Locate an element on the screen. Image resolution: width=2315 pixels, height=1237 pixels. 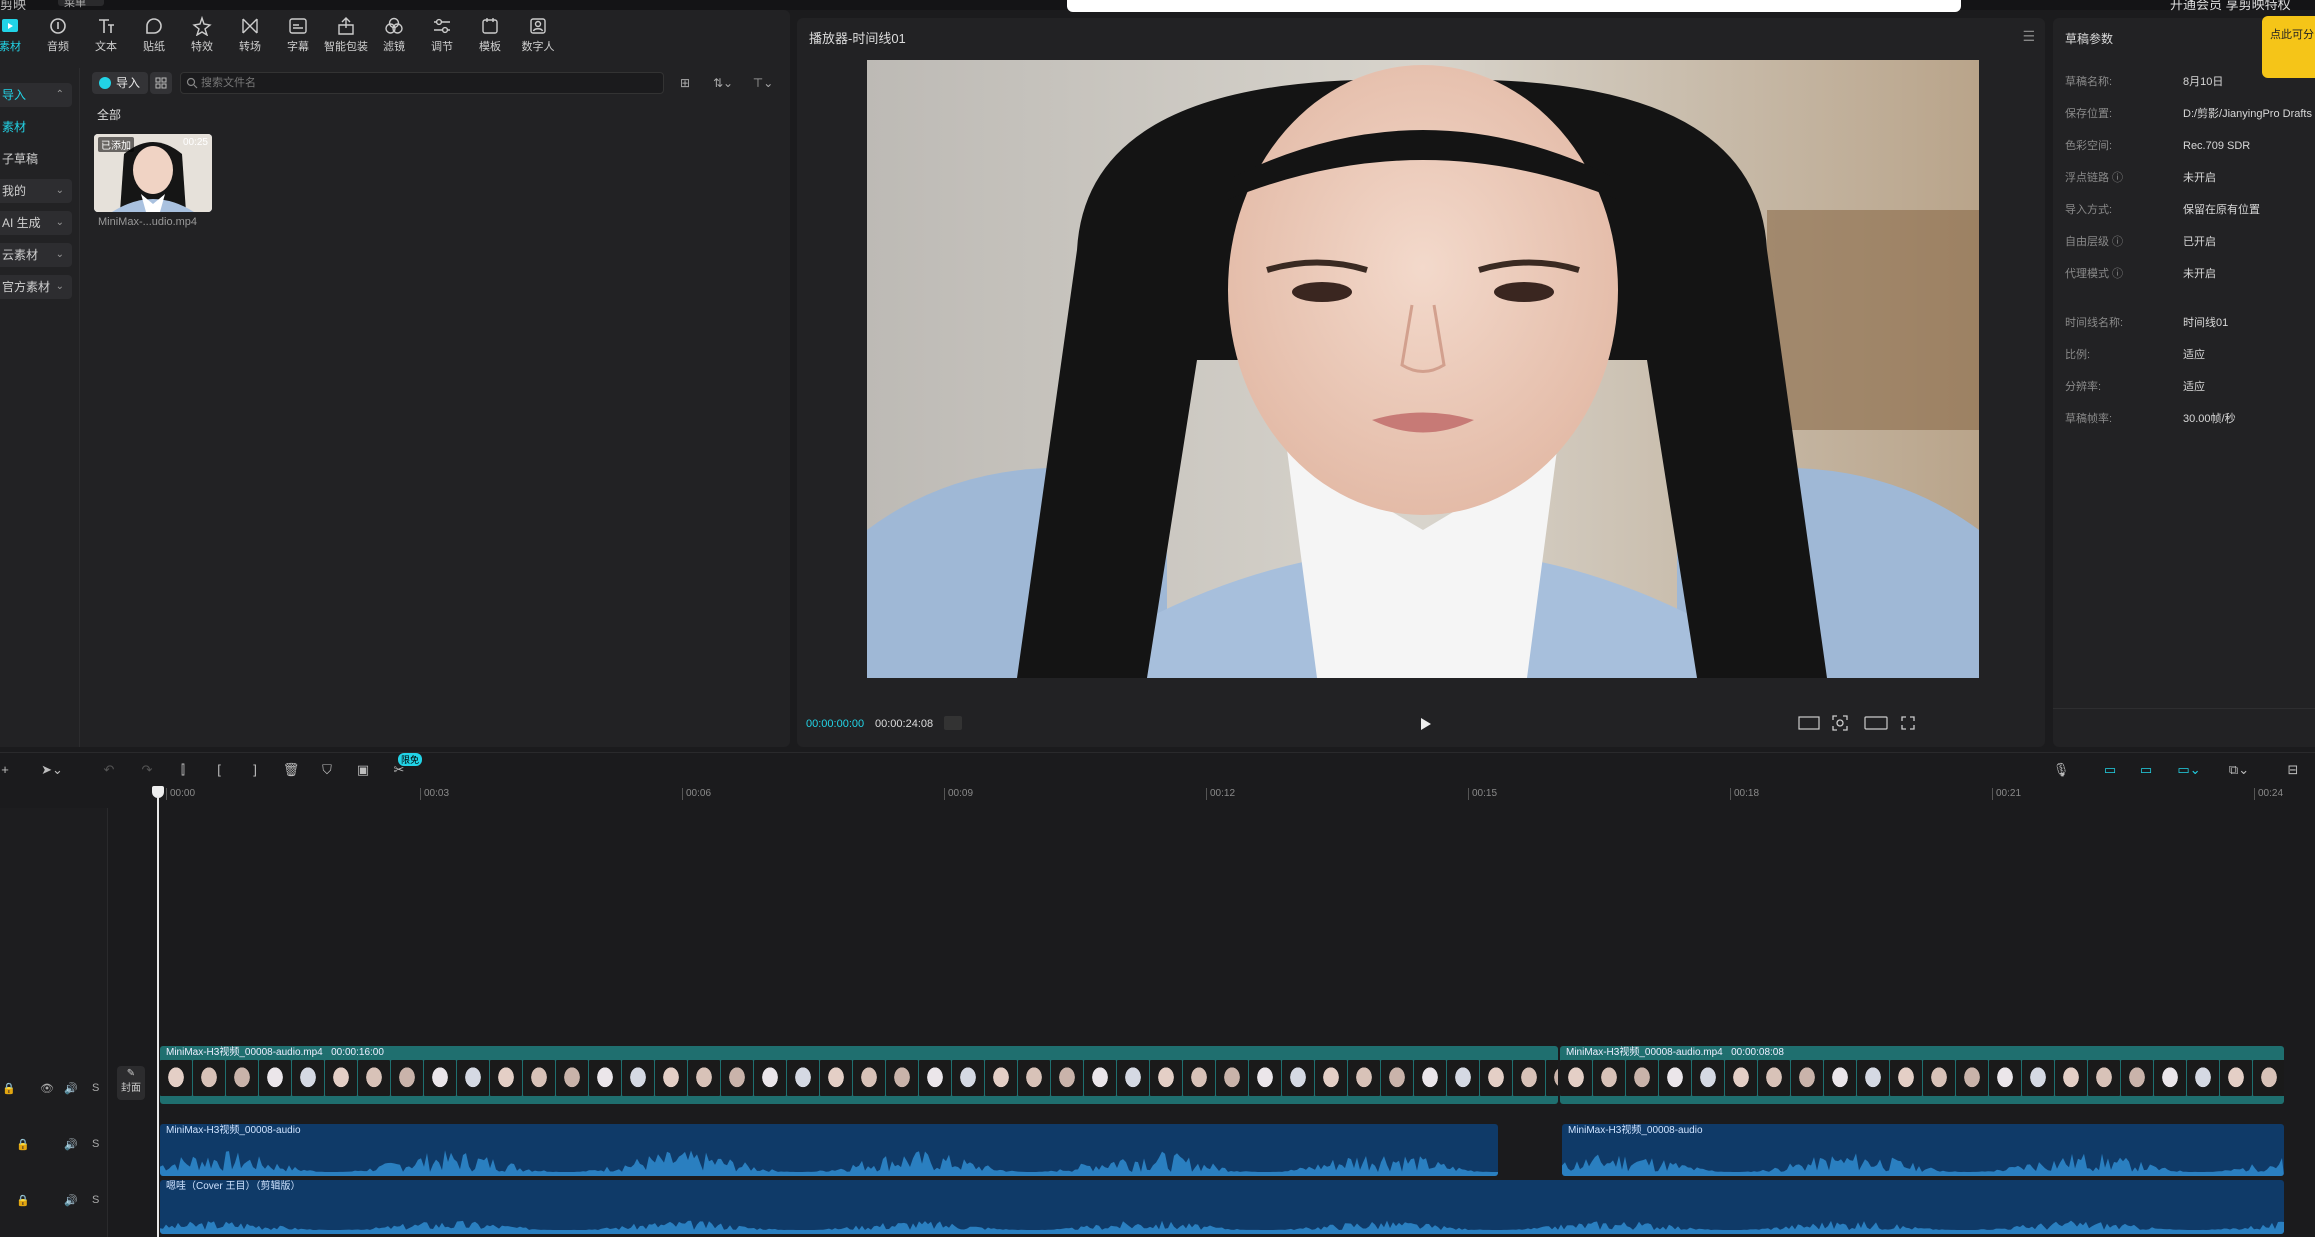
redo-icon: ↷ is located at coordinates (147, 770).